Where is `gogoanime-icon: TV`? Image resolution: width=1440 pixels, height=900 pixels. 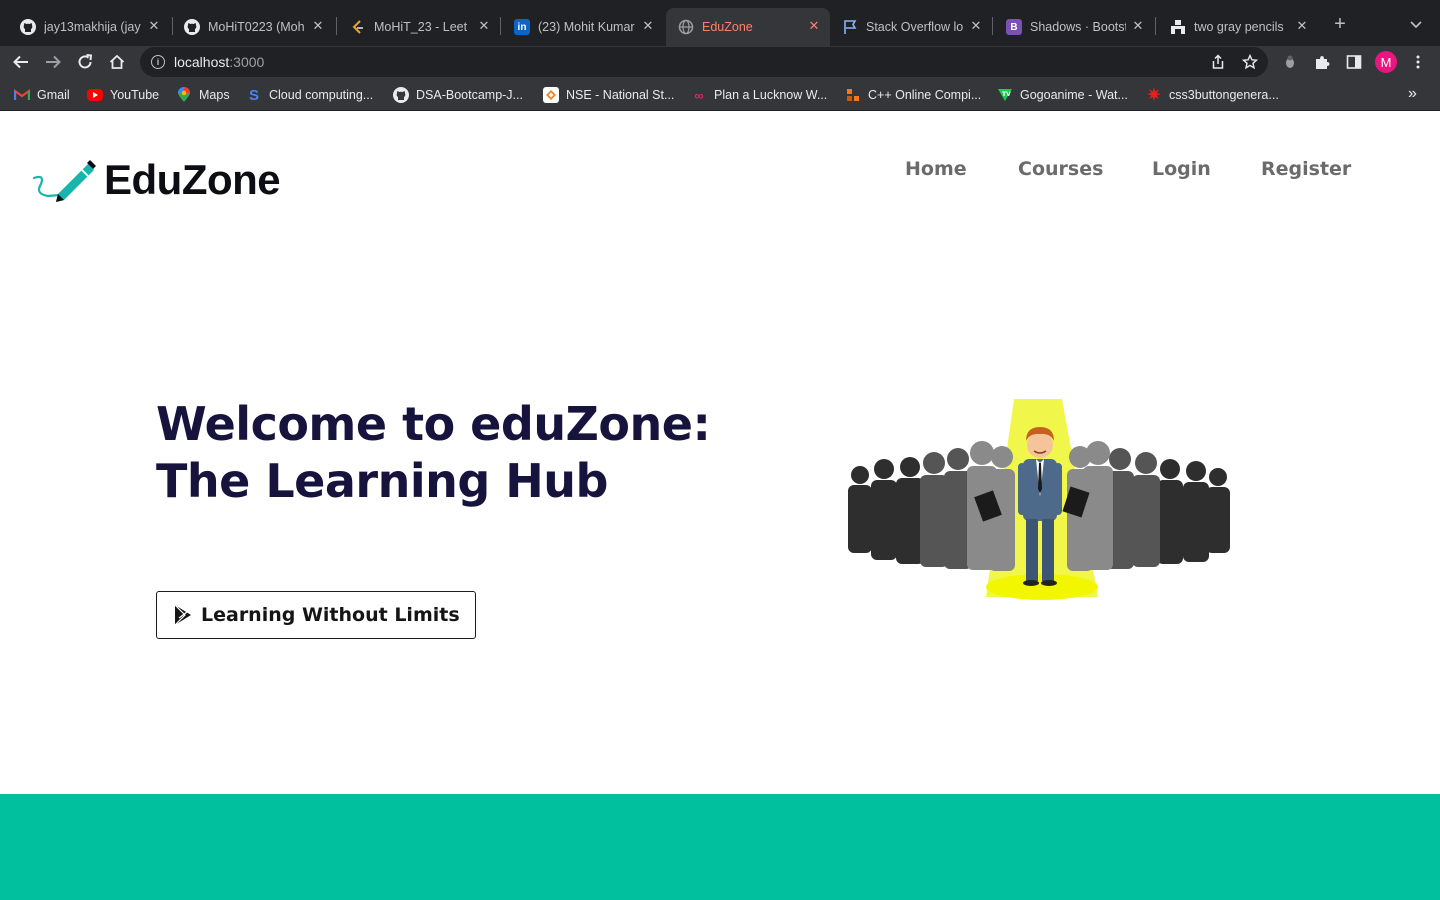
gogoanime-icon: TV is located at coordinates (1005, 95).